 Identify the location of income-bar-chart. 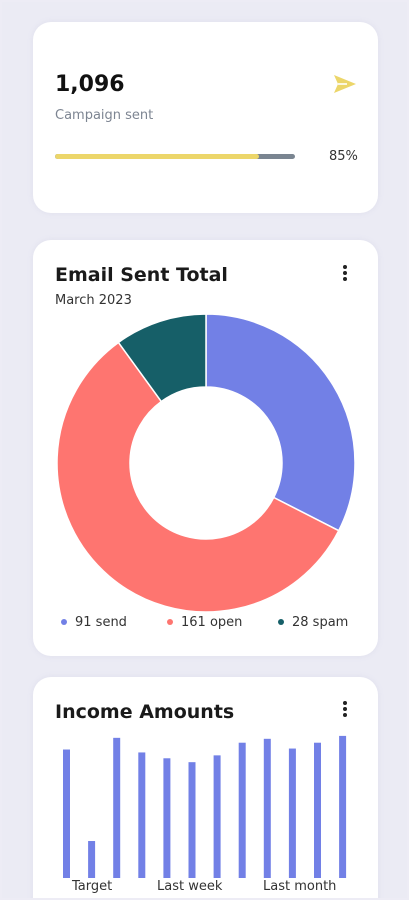
(205, 806).